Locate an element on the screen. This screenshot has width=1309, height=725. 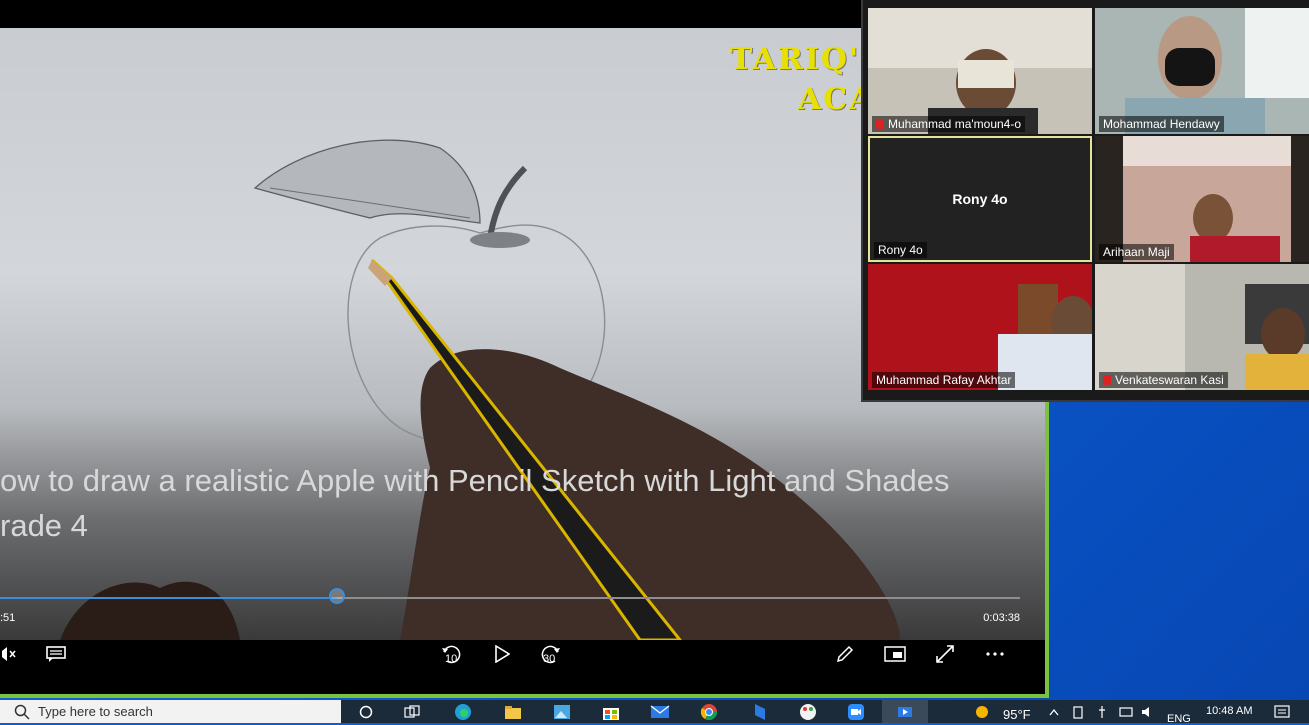
play-button is located at coordinates (502, 654).